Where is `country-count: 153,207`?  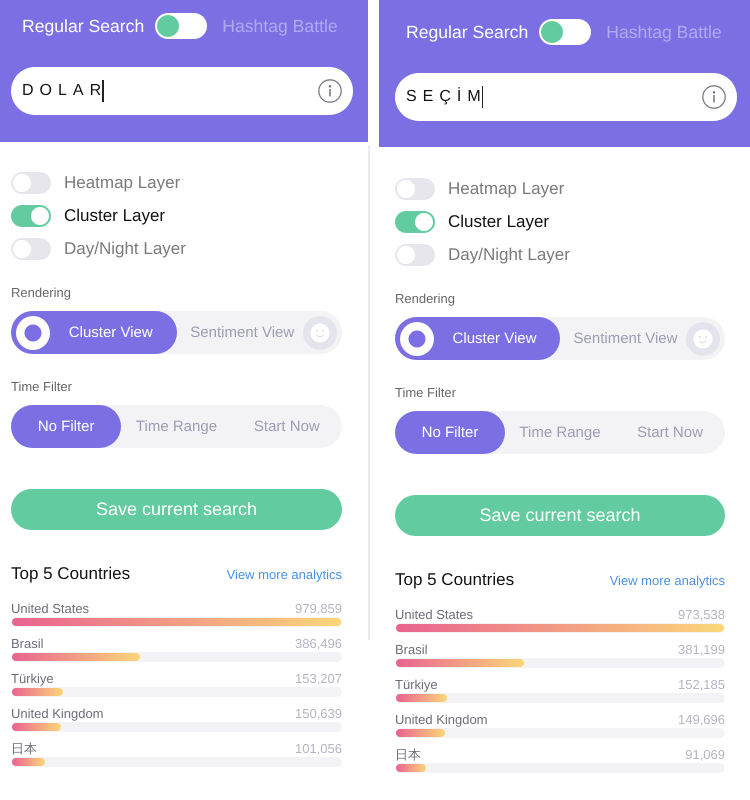 country-count: 153,207 is located at coordinates (318, 679).